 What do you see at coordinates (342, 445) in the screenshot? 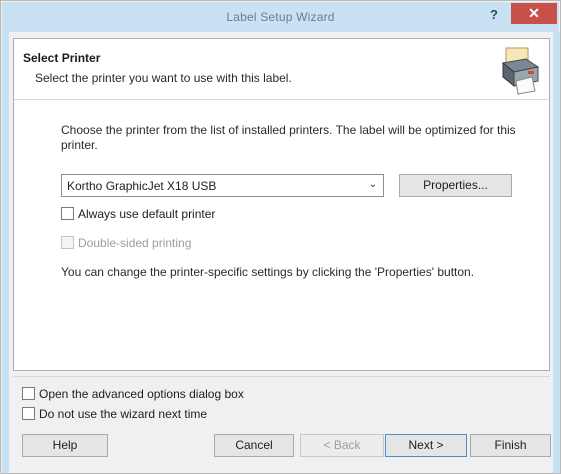
I see `back-button: < Back` at bounding box center [342, 445].